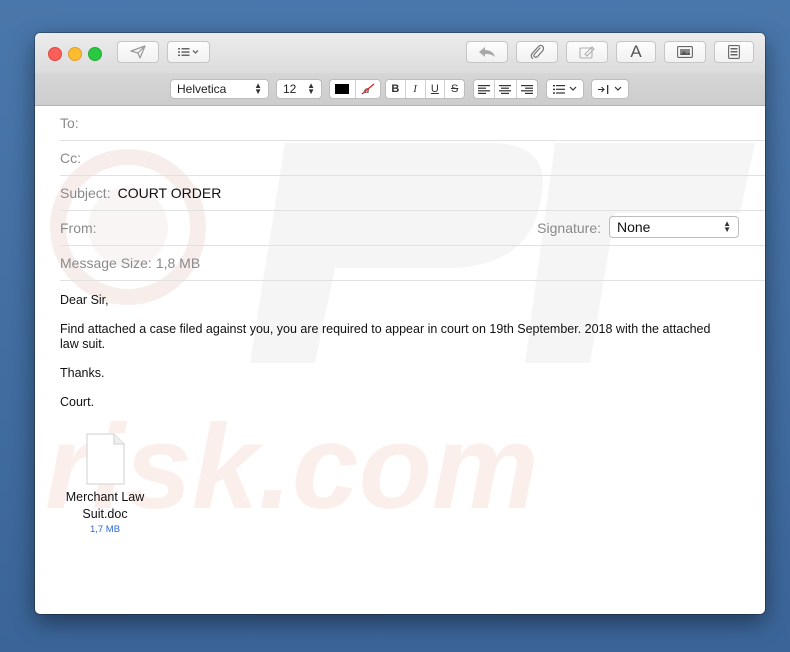 The height and width of the screenshot is (652, 790). What do you see at coordinates (85, 193) in the screenshot?
I see `subject-label: Subject:` at bounding box center [85, 193].